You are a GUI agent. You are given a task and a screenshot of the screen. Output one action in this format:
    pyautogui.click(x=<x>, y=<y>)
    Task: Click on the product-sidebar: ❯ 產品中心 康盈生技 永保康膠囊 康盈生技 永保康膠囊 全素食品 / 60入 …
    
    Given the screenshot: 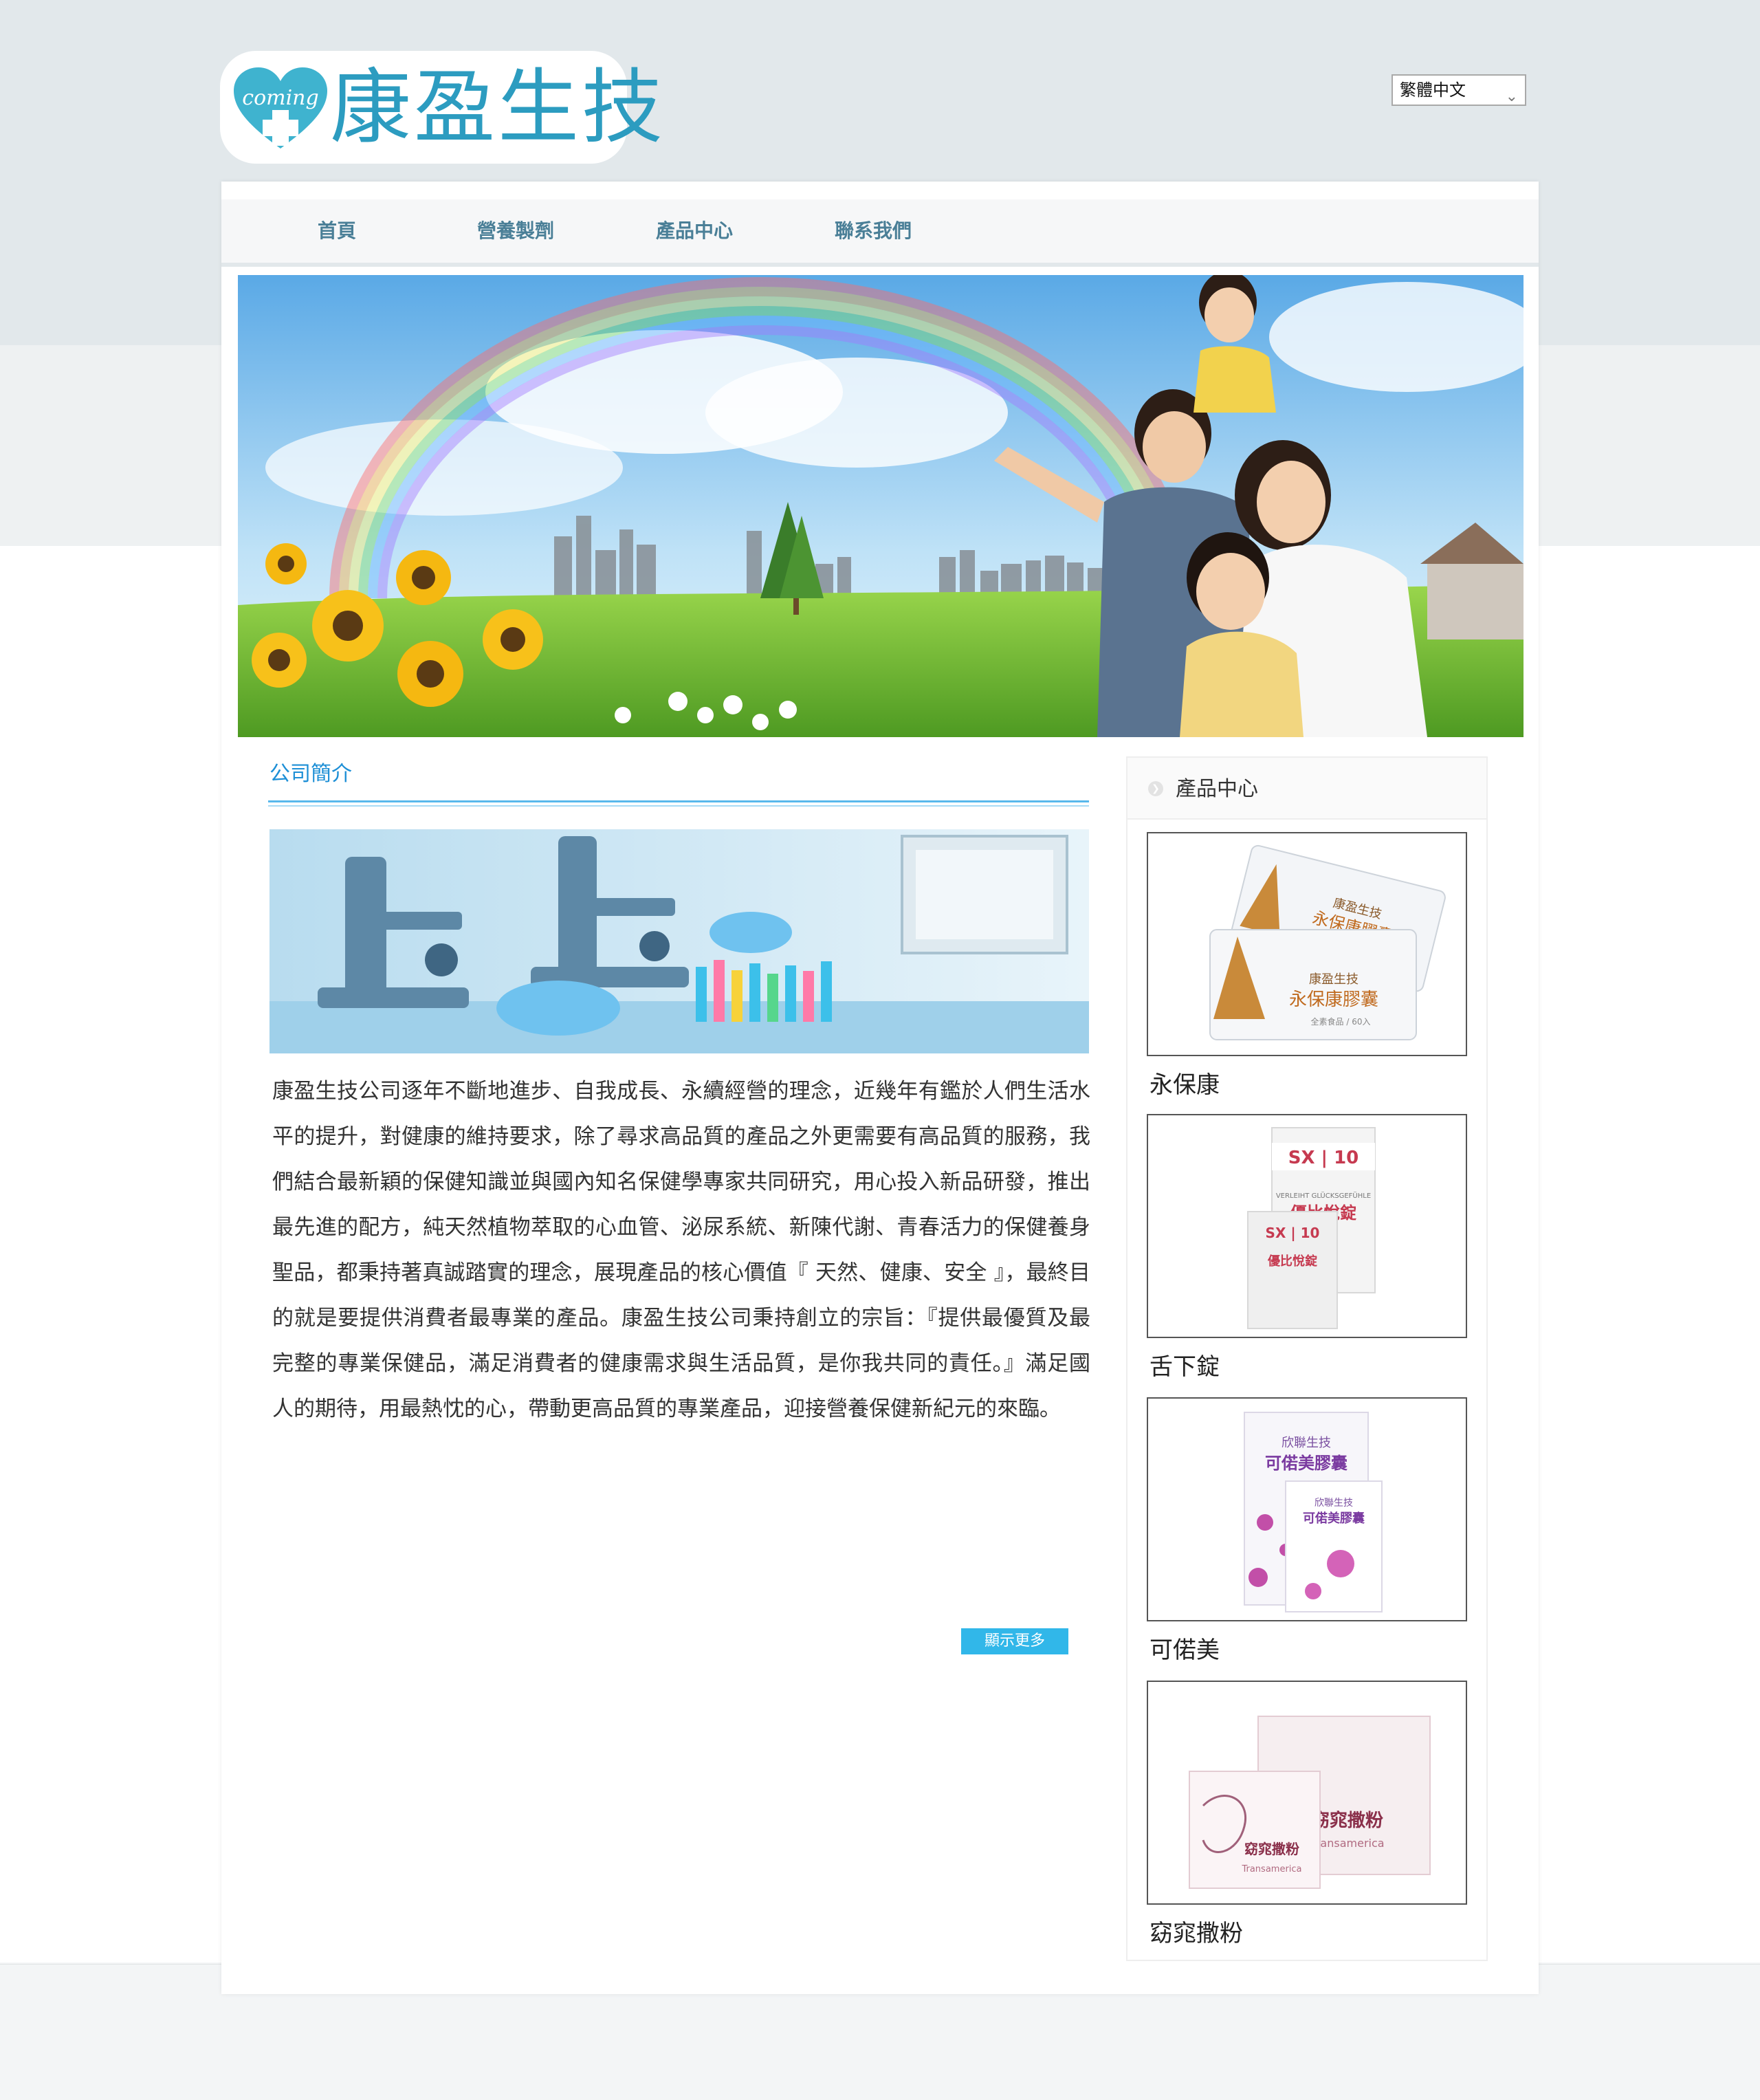 What is the action you would take?
    pyautogui.click(x=1307, y=1358)
    